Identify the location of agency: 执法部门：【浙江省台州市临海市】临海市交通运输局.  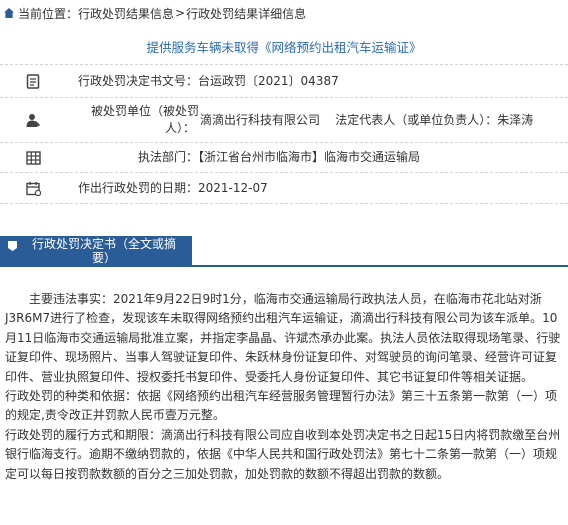
(279, 157).